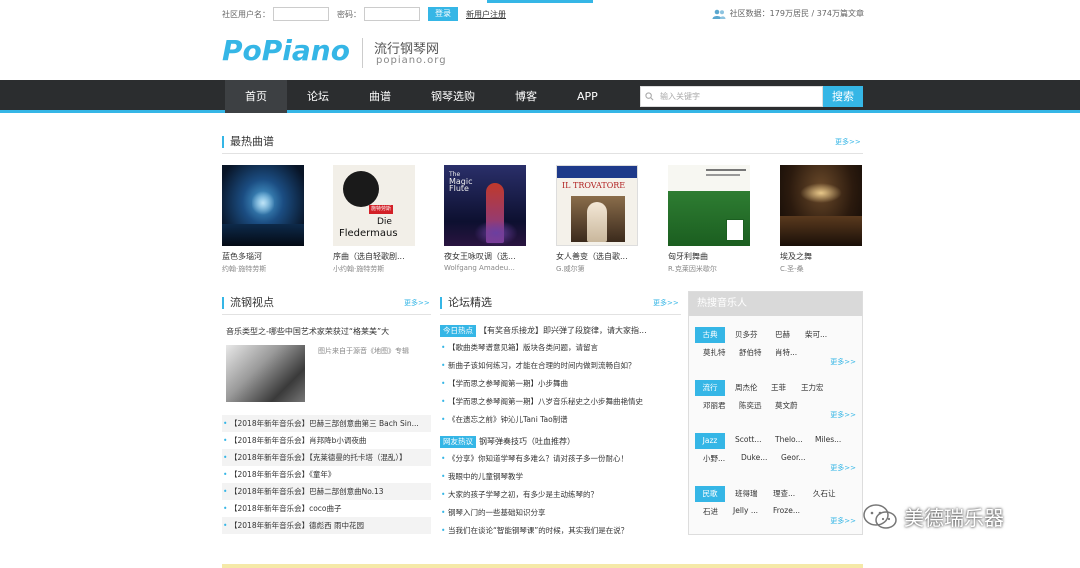 This screenshot has height=568, width=1080. What do you see at coordinates (560, 477) in the screenshot?
I see `list-item: 我眼中的儿童钢琴教学` at bounding box center [560, 477].